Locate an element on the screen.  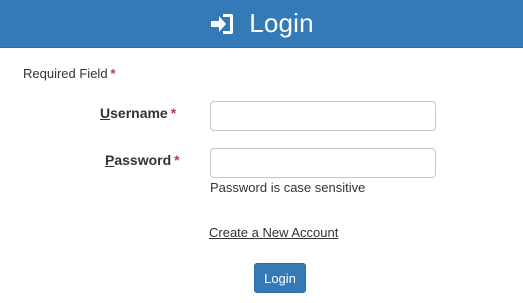
required-marker: * is located at coordinates (113, 73).